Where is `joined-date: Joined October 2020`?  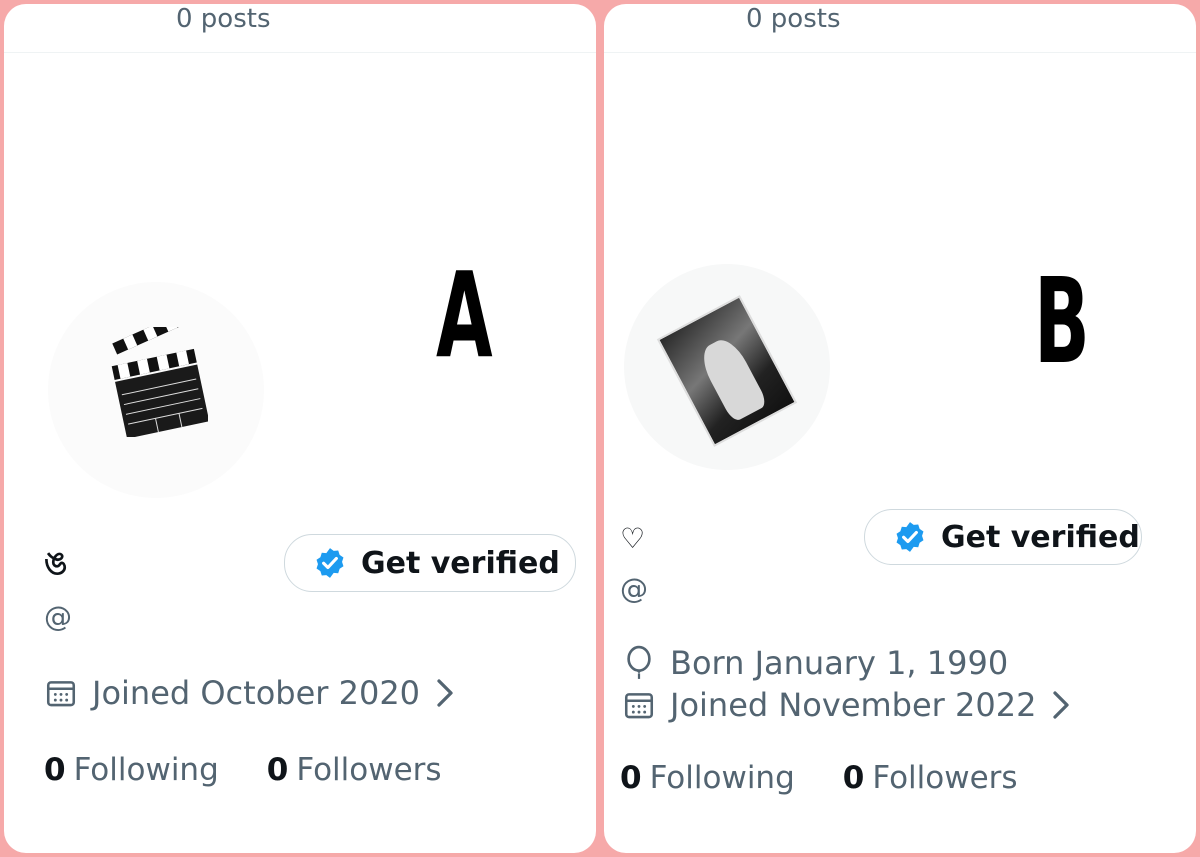 joined-date: Joined October 2020 is located at coordinates (256, 693).